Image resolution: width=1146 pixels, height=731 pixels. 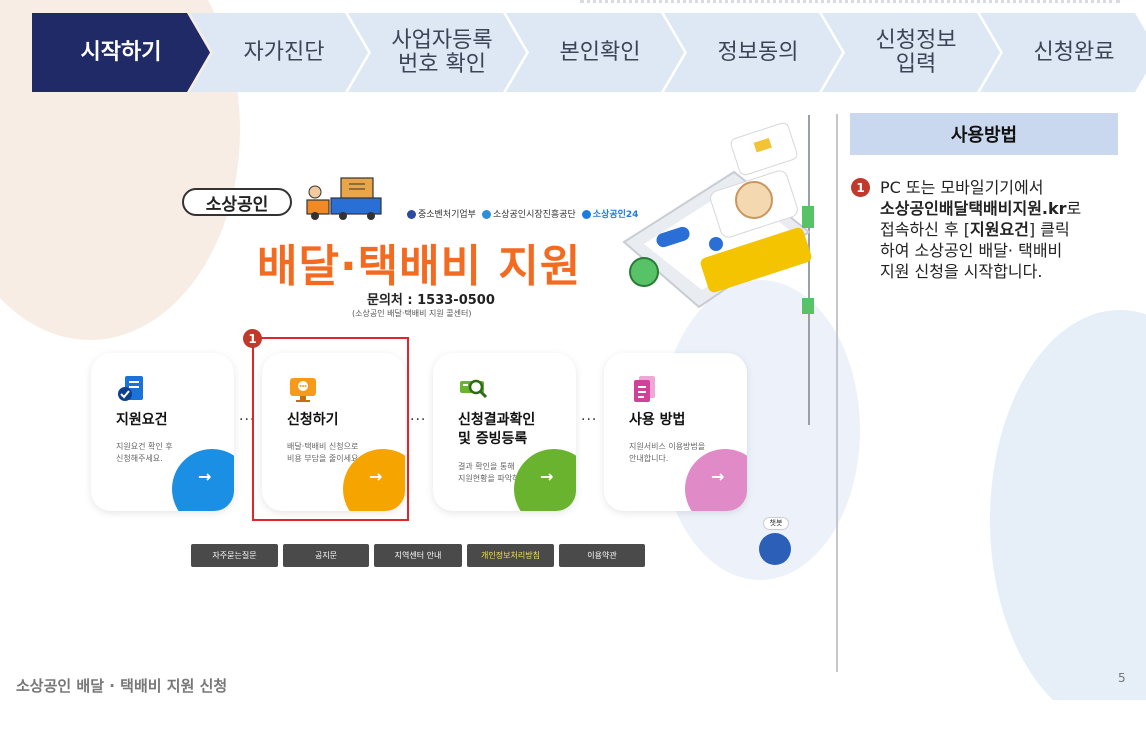 I want to click on usage-heading: 사용방법, so click(x=984, y=134).